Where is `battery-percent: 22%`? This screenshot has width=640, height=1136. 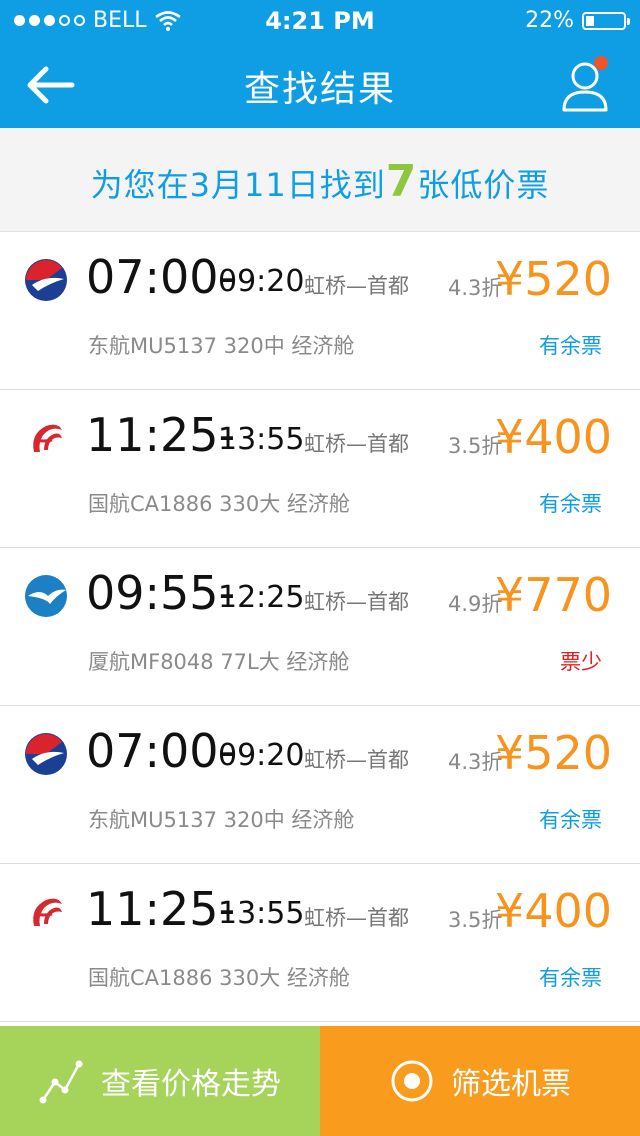
battery-percent: 22% is located at coordinates (549, 20).